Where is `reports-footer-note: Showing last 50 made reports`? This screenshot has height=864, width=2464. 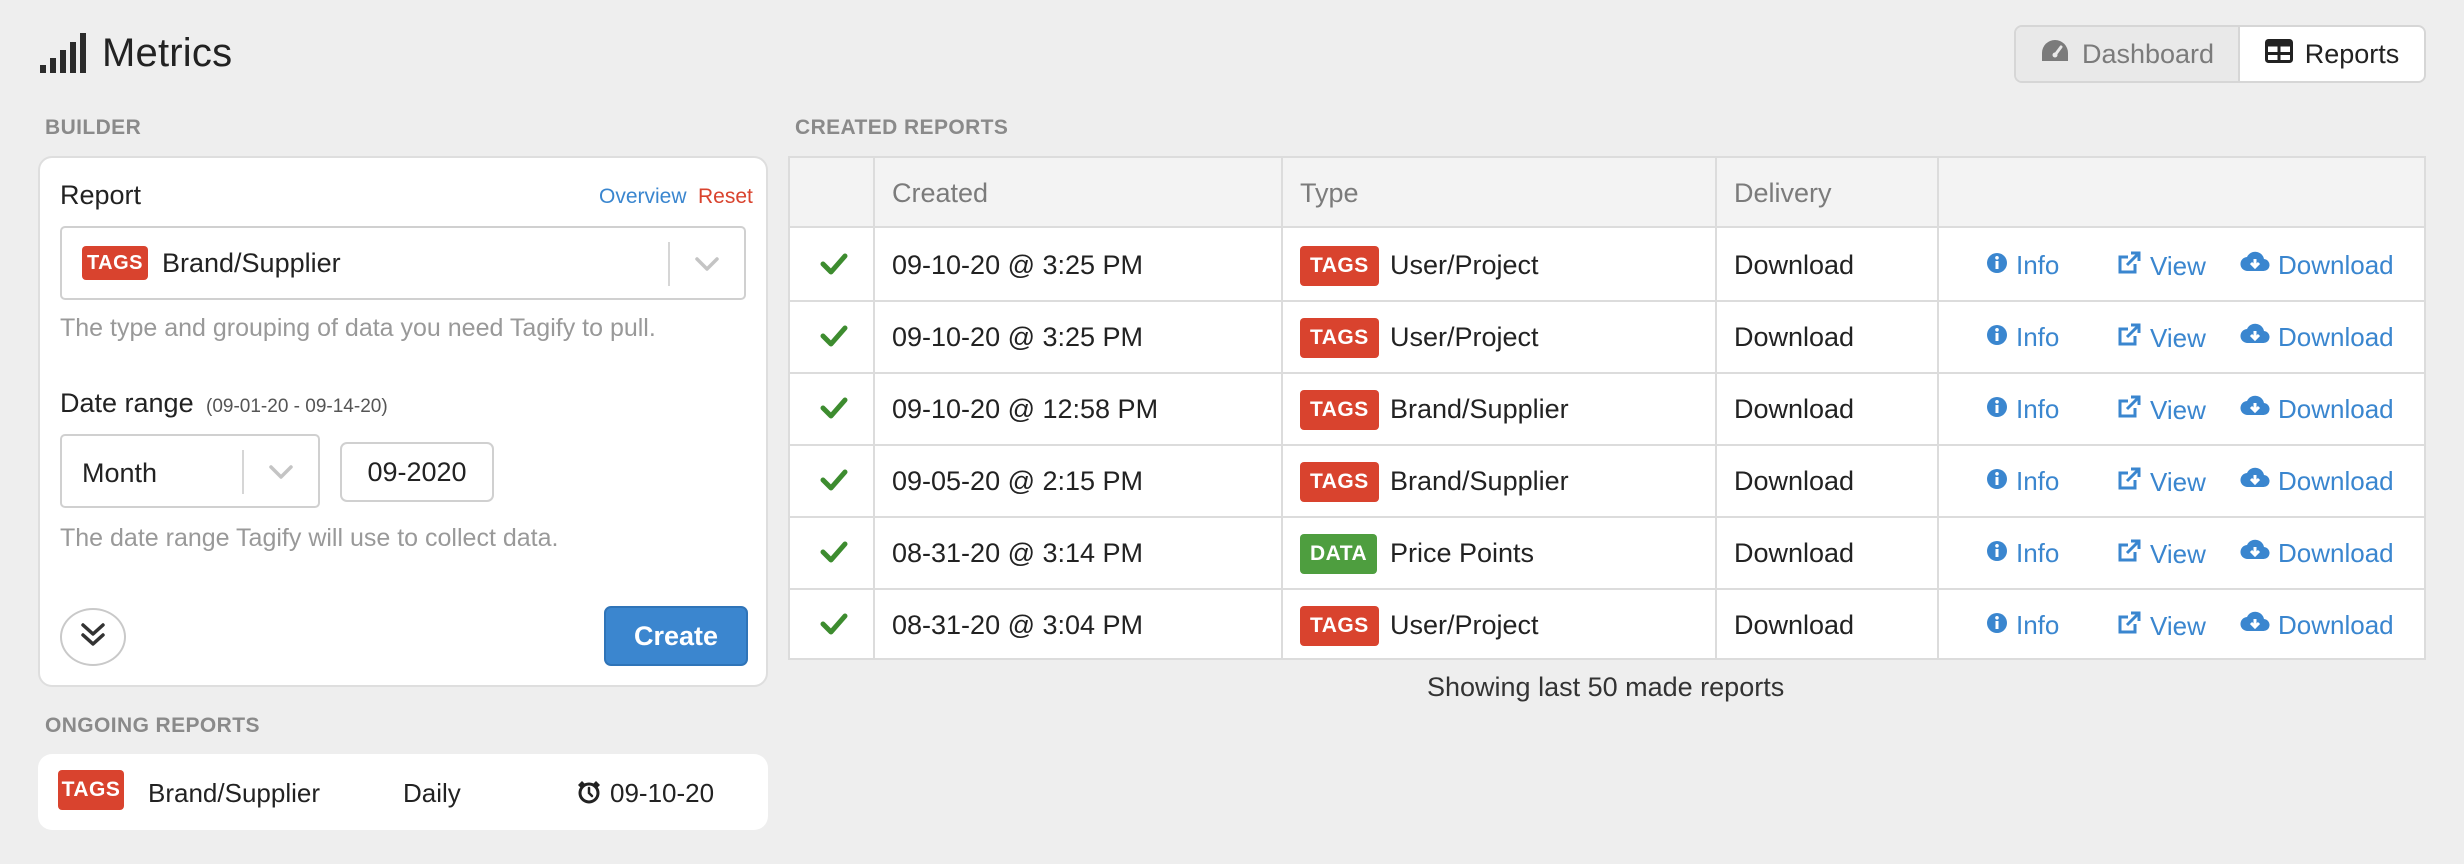
reports-footer-note: Showing last 50 made reports is located at coordinates (1606, 687).